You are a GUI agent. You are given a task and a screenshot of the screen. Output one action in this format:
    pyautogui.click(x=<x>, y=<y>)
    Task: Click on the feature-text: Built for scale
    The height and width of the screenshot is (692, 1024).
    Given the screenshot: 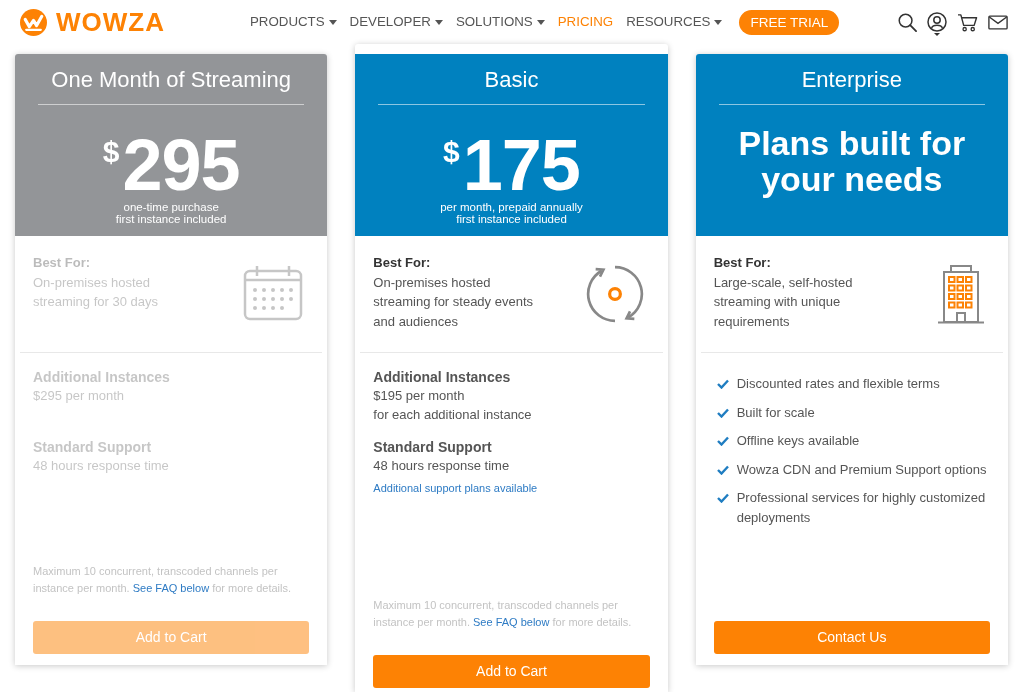 What is the action you would take?
    pyautogui.click(x=775, y=412)
    